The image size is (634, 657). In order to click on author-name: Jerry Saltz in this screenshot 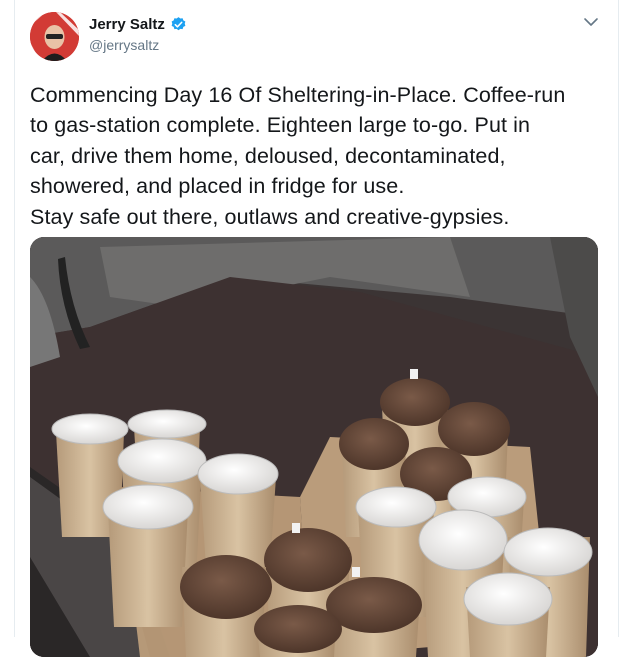, I will do `click(138, 24)`.